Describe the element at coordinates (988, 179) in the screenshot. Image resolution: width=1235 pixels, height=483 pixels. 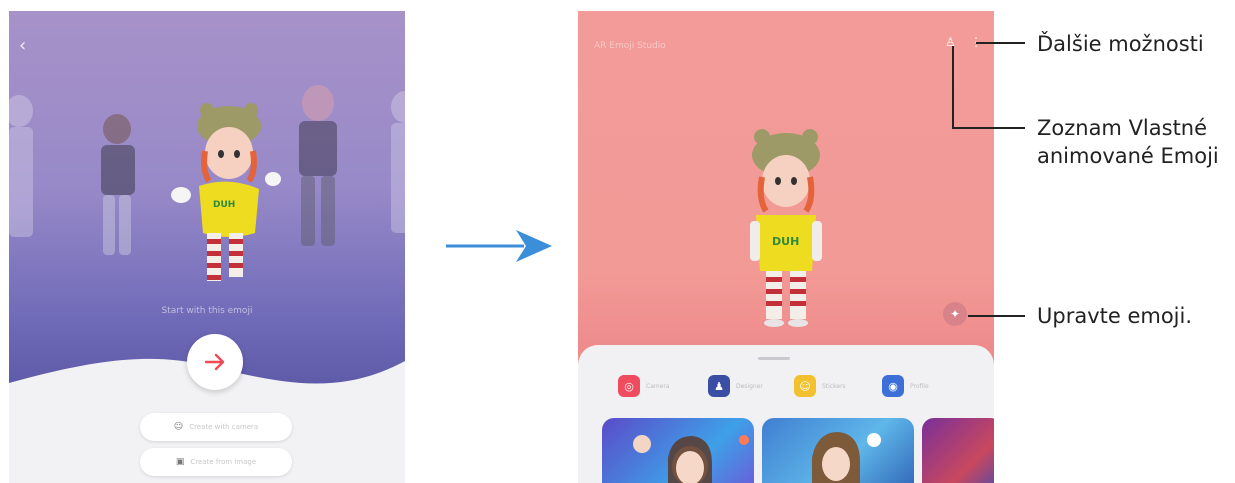
I see `callout-lines` at that location.